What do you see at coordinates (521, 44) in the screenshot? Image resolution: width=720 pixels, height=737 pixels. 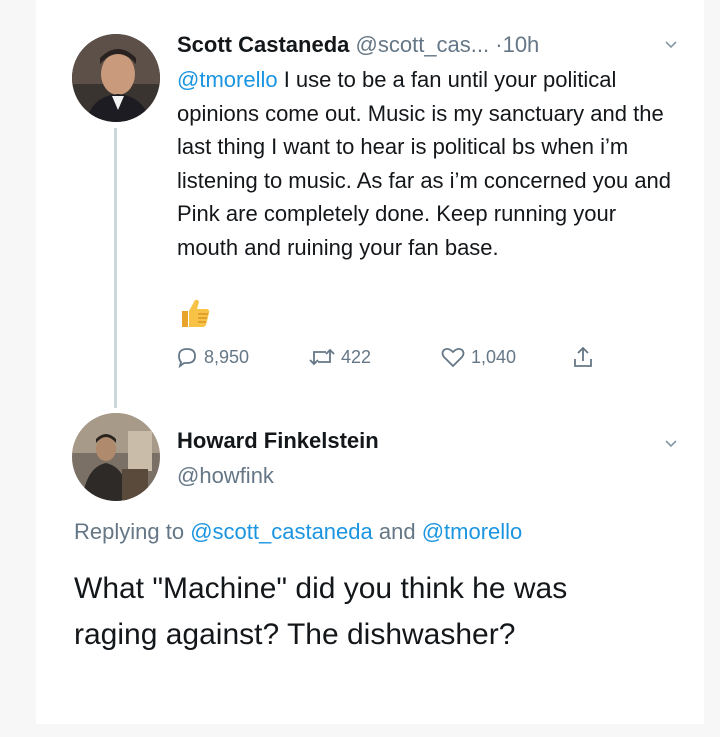 I see `tweet1-time: 10h` at bounding box center [521, 44].